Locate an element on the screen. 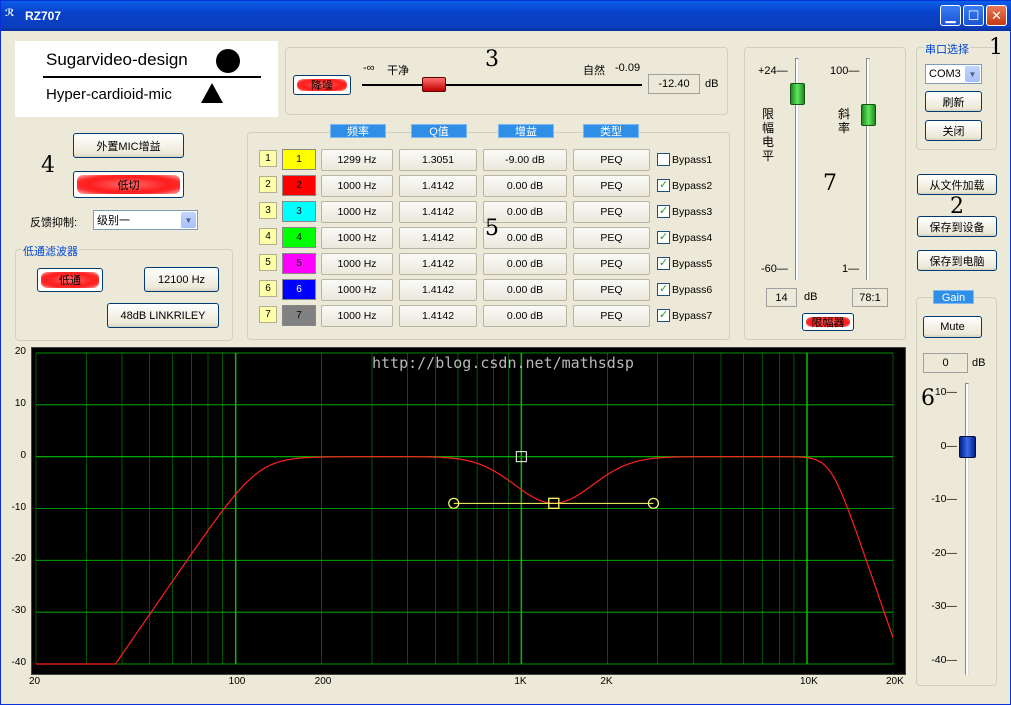 This screenshot has width=1011, height=705. x-tick-label: 10K is located at coordinates (809, 681).